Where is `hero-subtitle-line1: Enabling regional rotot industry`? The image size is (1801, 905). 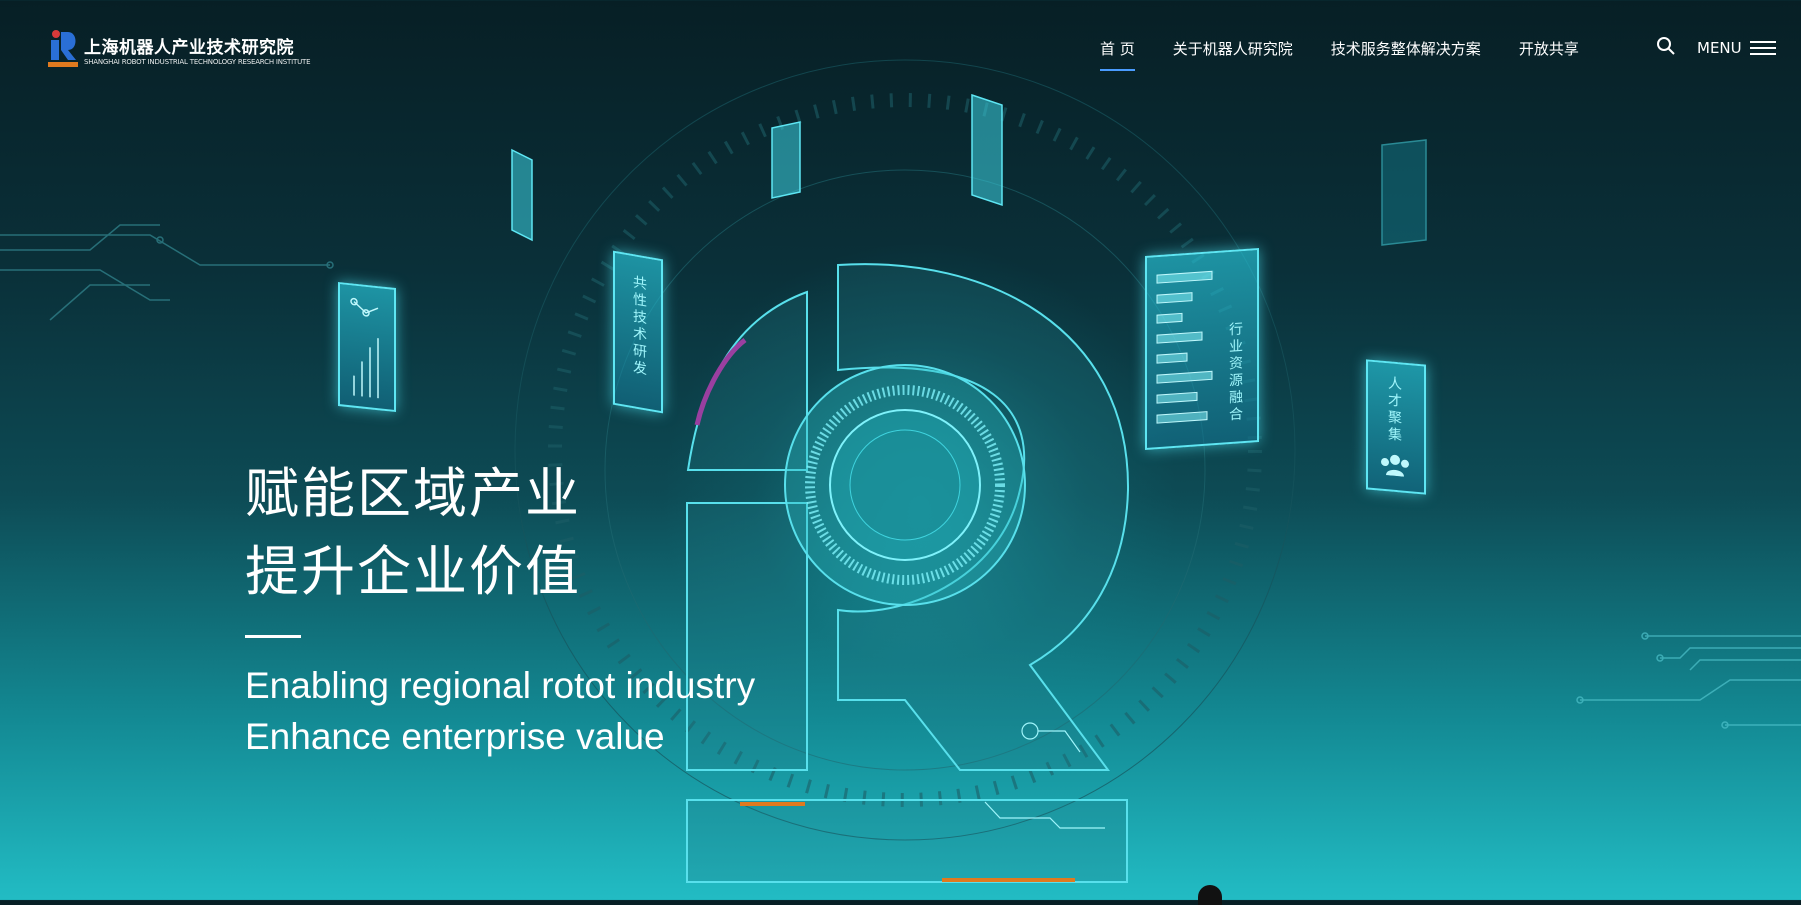 hero-subtitle-line1: Enabling regional rotot industry is located at coordinates (500, 685).